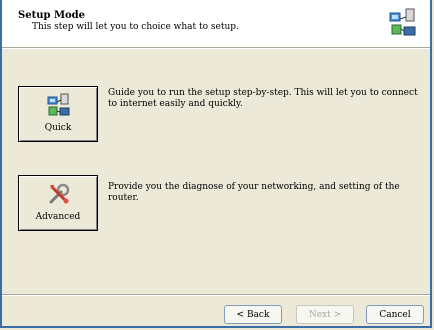  I want to click on back-button: < Back, so click(253, 314).